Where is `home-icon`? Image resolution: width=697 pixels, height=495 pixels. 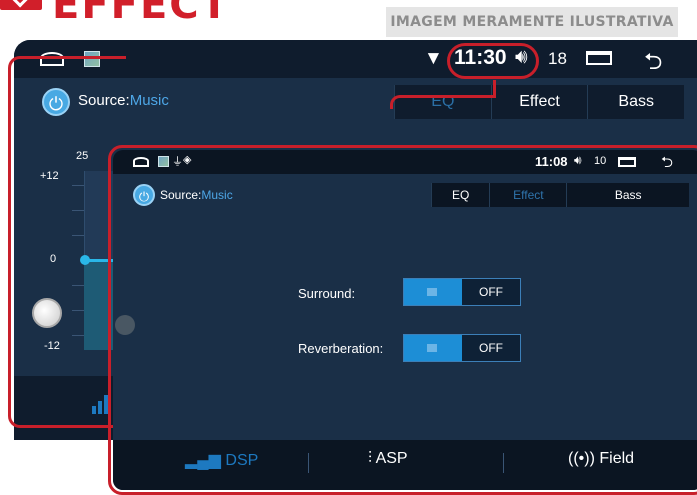
home-icon is located at coordinates (141, 162).